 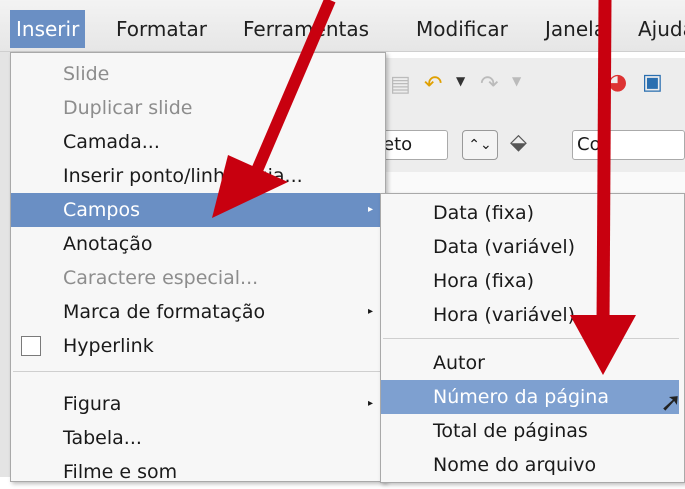 I want to click on hyperlink-checkbox, so click(x=31, y=346).